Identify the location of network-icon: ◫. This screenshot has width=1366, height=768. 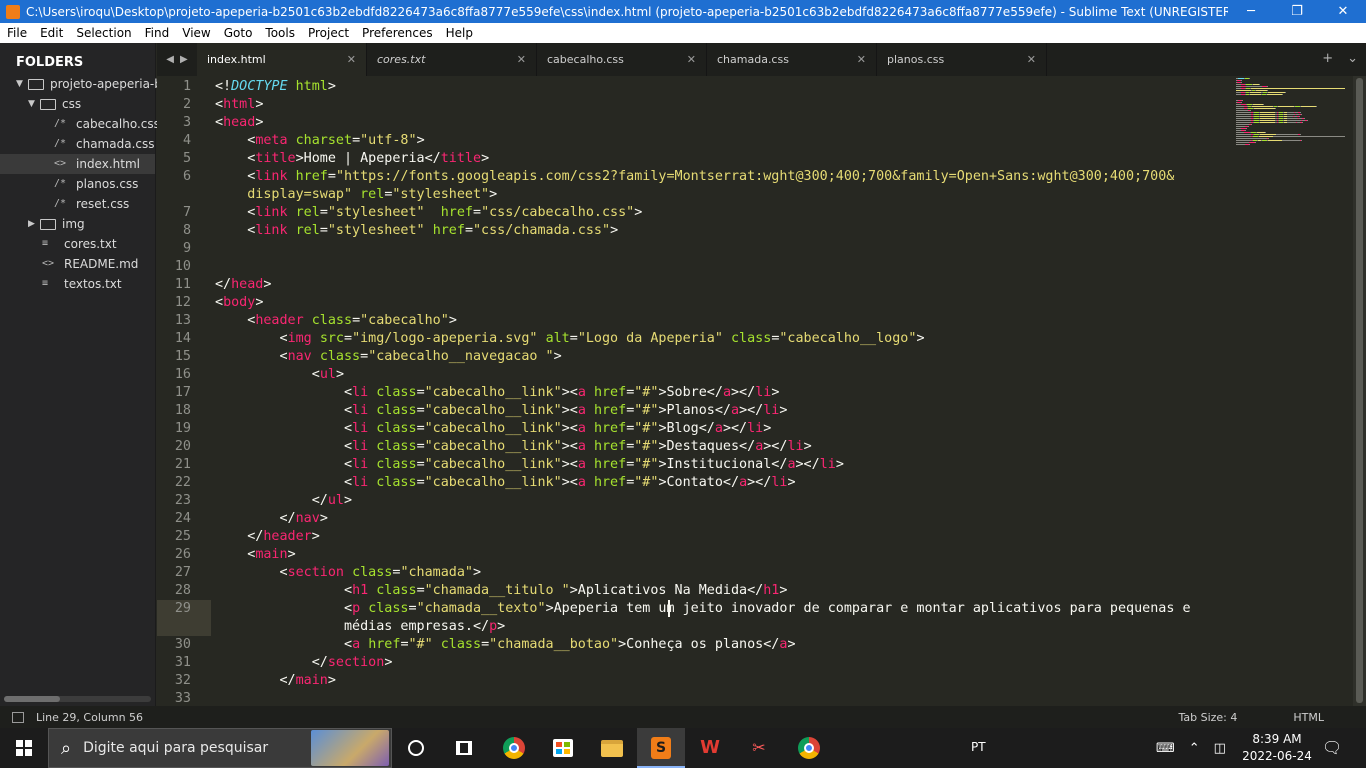
(1220, 748).